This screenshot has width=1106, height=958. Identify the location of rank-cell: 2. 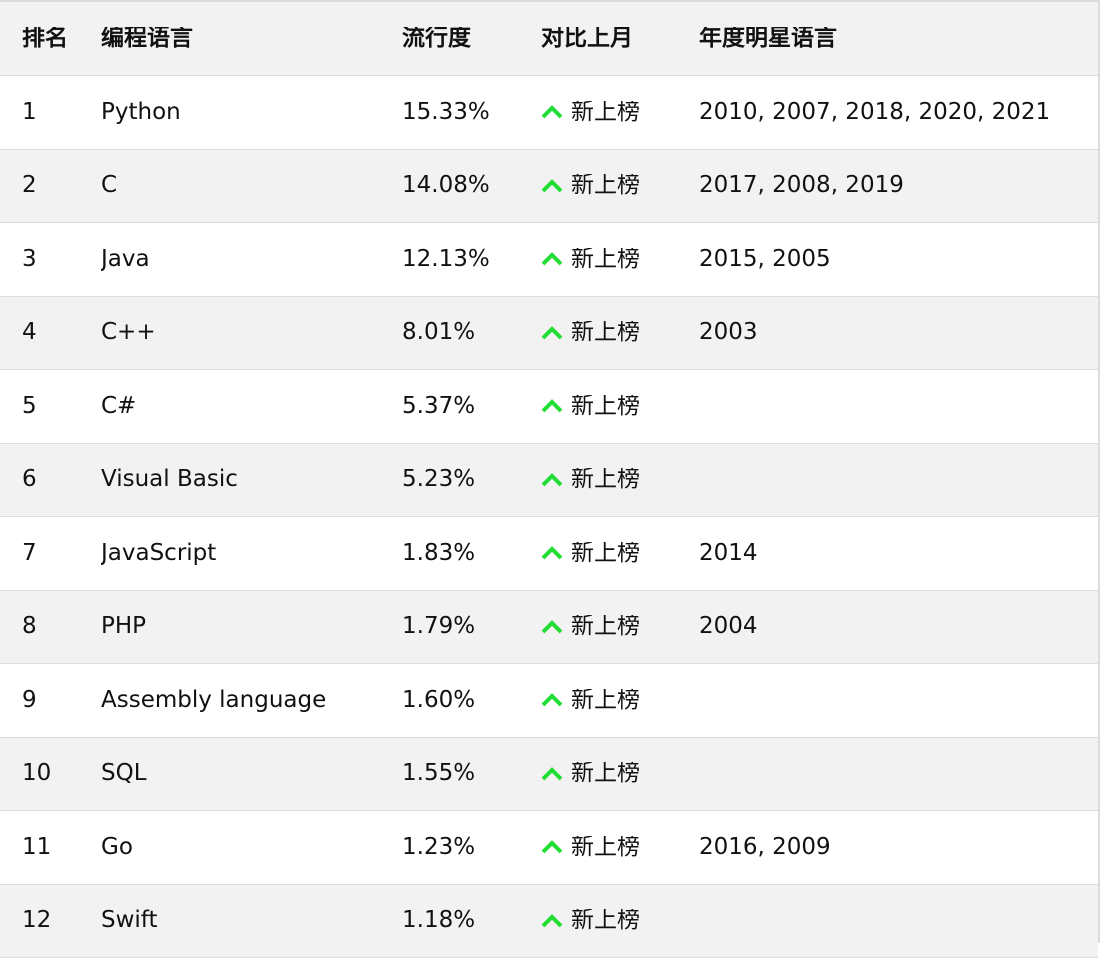
(50, 185).